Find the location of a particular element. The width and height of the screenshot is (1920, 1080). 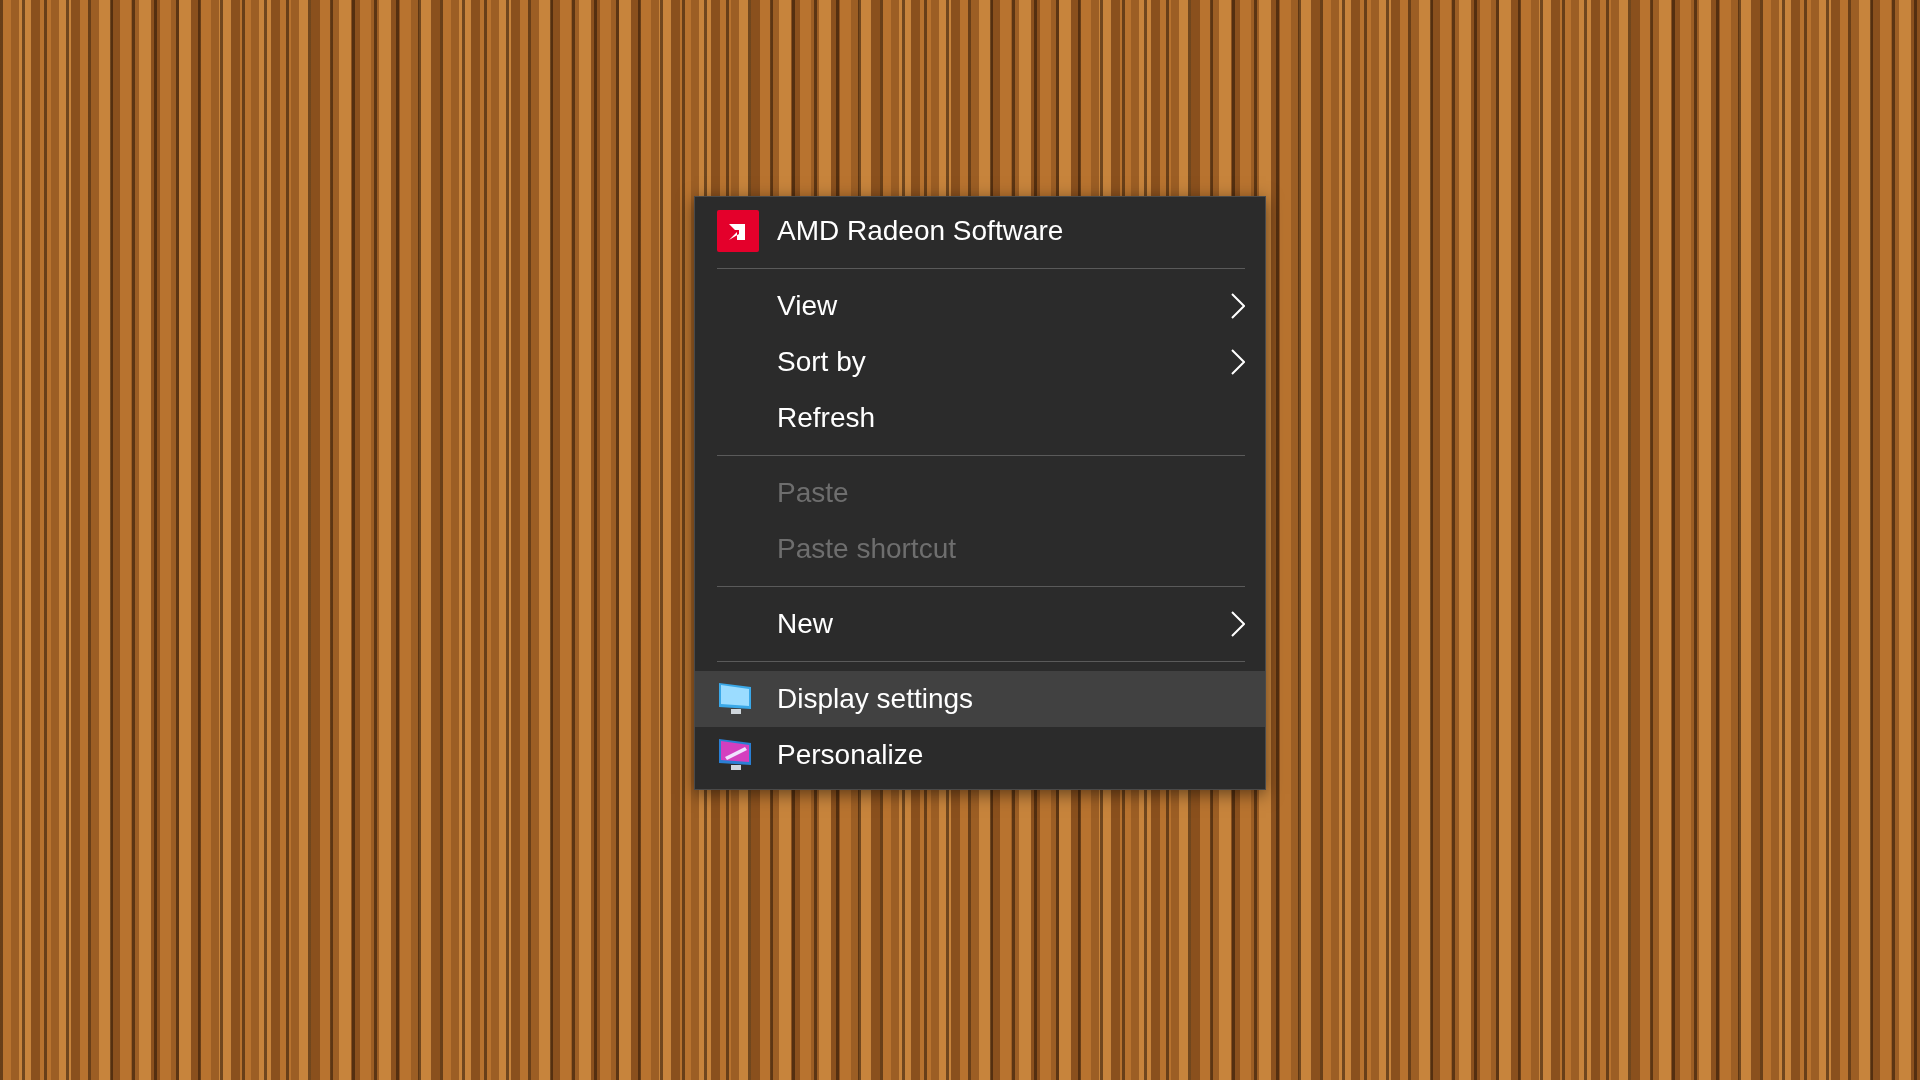

menu-item: View is located at coordinates (980, 306).